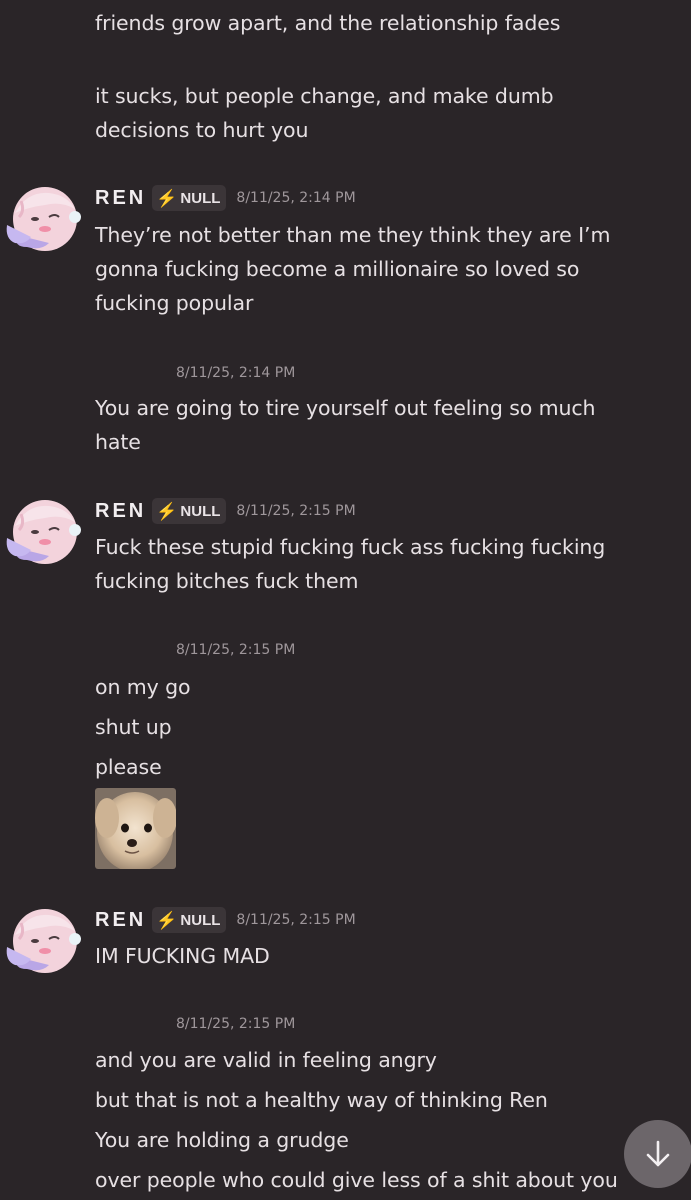 The image size is (691, 1200). What do you see at coordinates (222, 1140) in the screenshot?
I see `message-line: You are holding a grudge` at bounding box center [222, 1140].